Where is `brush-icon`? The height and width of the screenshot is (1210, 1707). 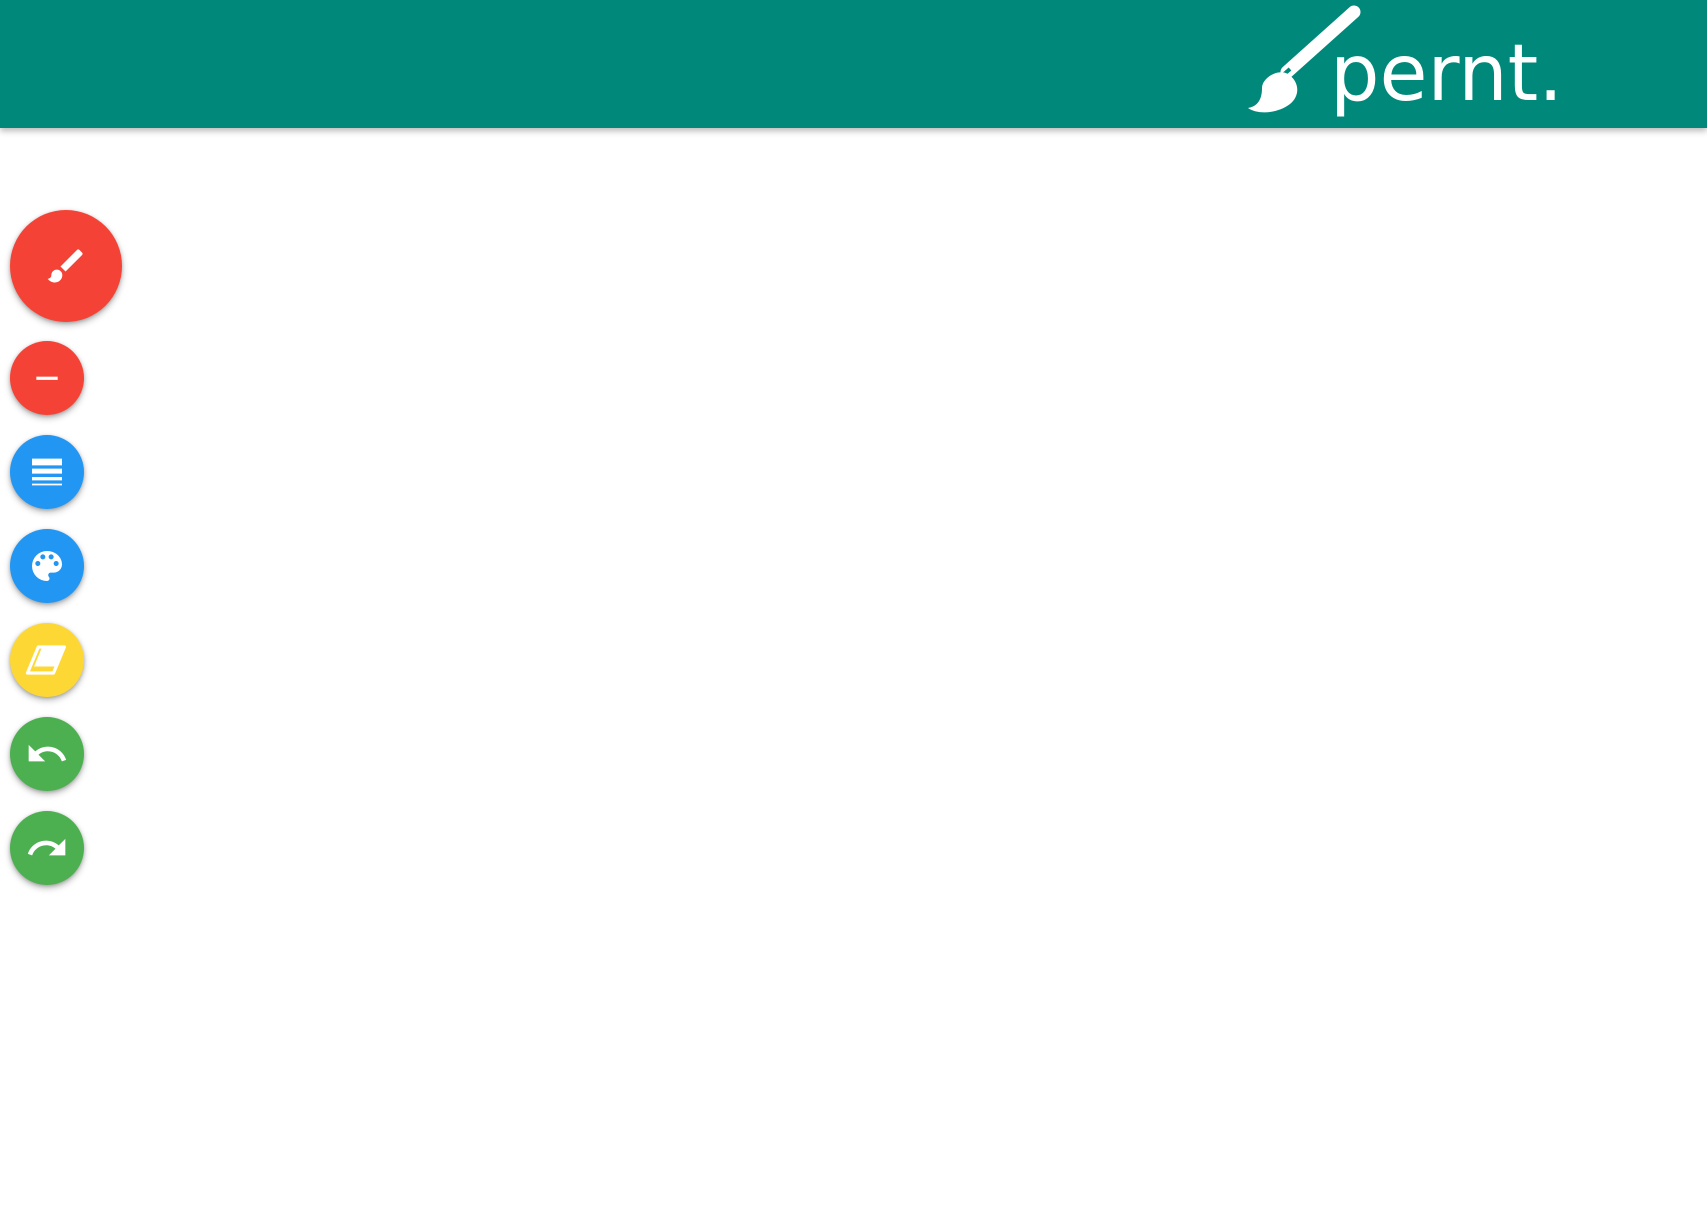
brush-icon is located at coordinates (65, 266).